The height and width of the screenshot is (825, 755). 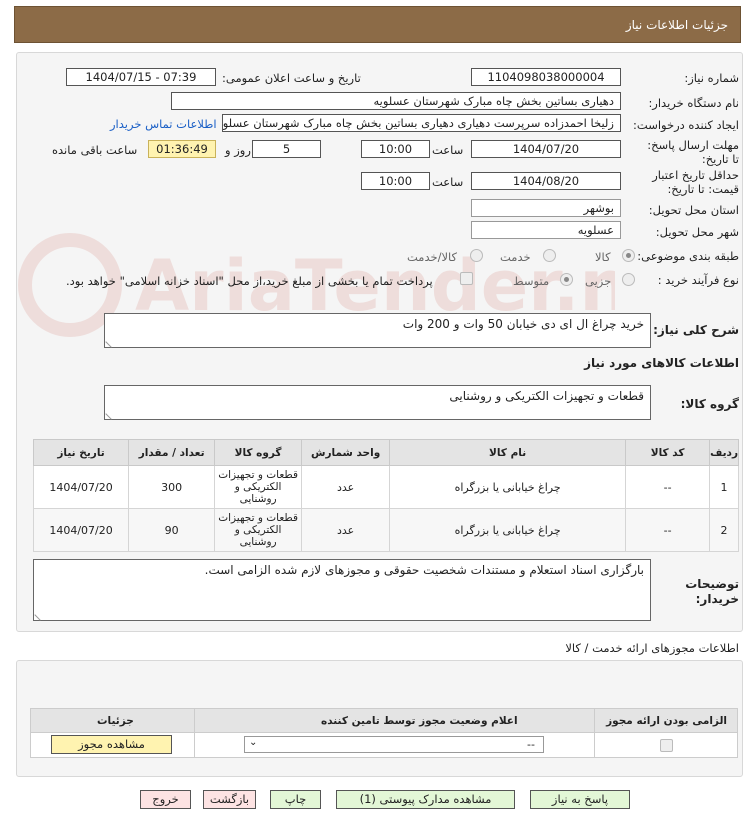 What do you see at coordinates (668, 452) in the screenshot?
I see `col-code: کد کالا` at bounding box center [668, 452].